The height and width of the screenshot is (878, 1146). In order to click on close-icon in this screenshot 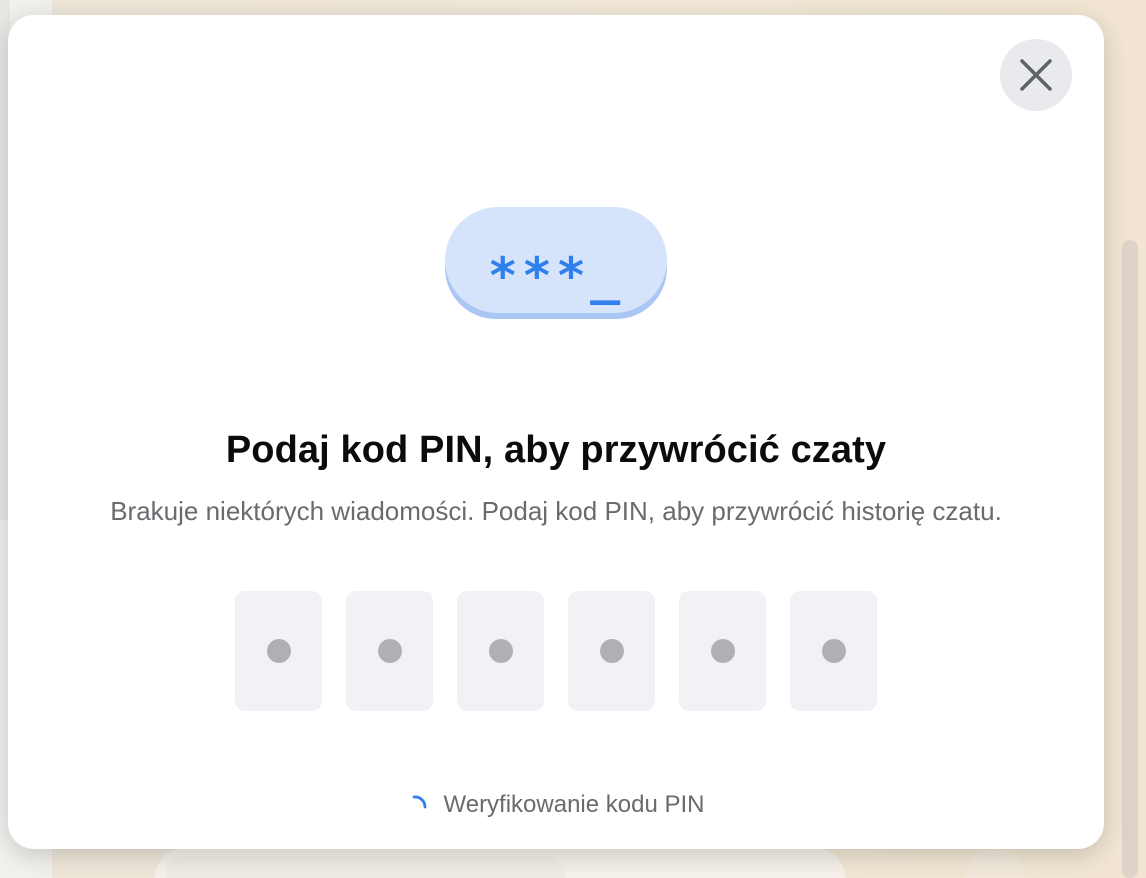, I will do `click(1036, 75)`.